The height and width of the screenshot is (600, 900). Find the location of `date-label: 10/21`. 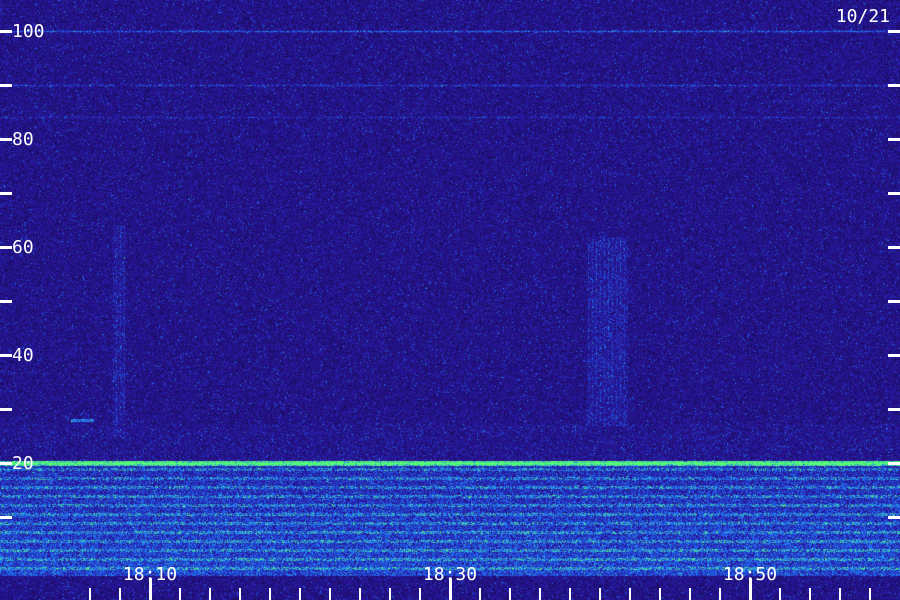

date-label: 10/21 is located at coordinates (862, 16).